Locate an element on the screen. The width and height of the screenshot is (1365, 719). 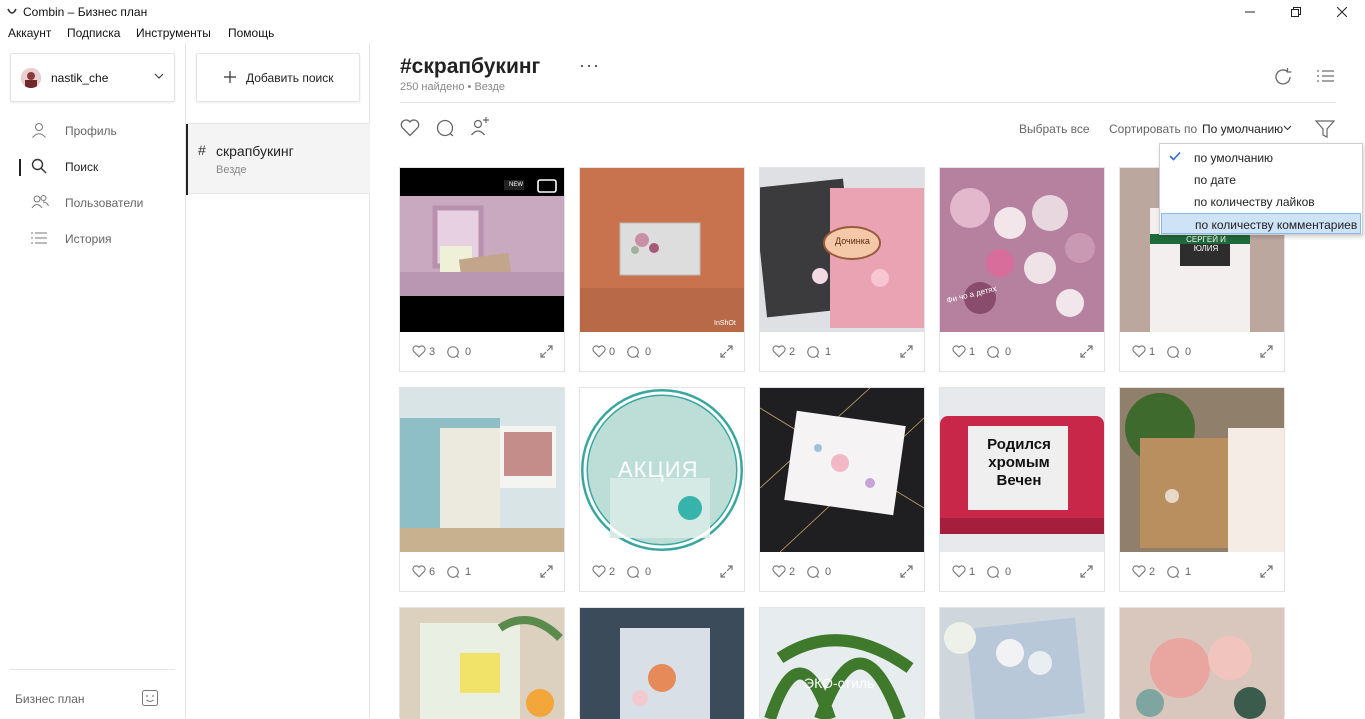
post-card: 2 1 is located at coordinates (1202, 489).